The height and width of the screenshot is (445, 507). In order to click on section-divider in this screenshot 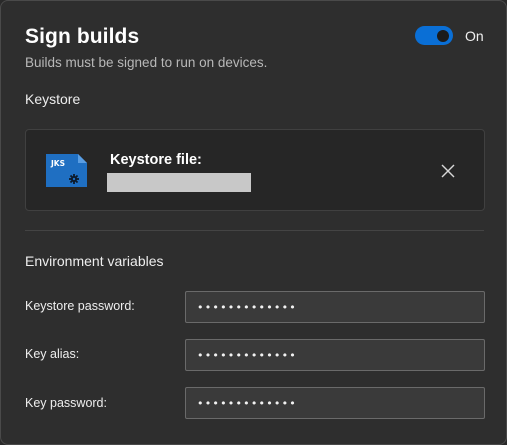, I will do `click(254, 230)`.